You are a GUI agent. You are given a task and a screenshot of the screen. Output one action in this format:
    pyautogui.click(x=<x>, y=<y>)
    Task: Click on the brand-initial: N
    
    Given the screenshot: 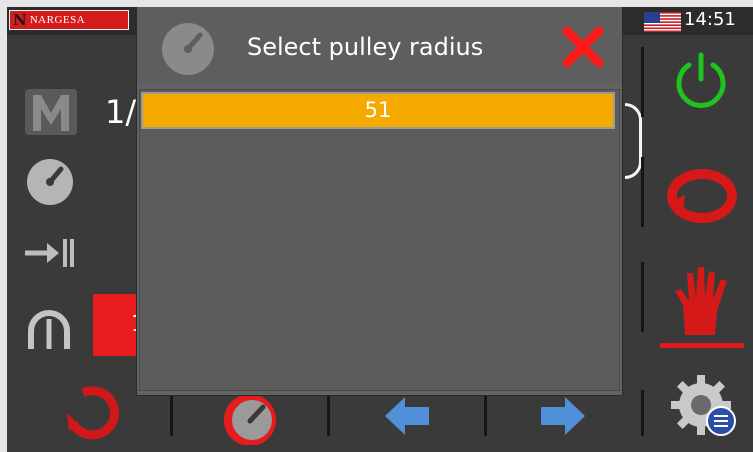 What is the action you would take?
    pyautogui.click(x=20, y=20)
    